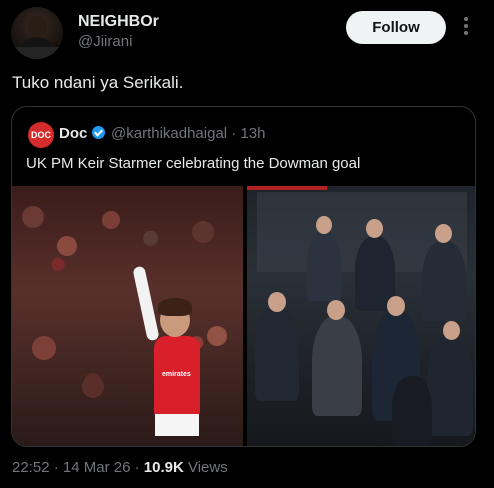 This screenshot has height=488, width=494. Describe the element at coordinates (37, 26) in the screenshot. I see `avatar-head` at that location.